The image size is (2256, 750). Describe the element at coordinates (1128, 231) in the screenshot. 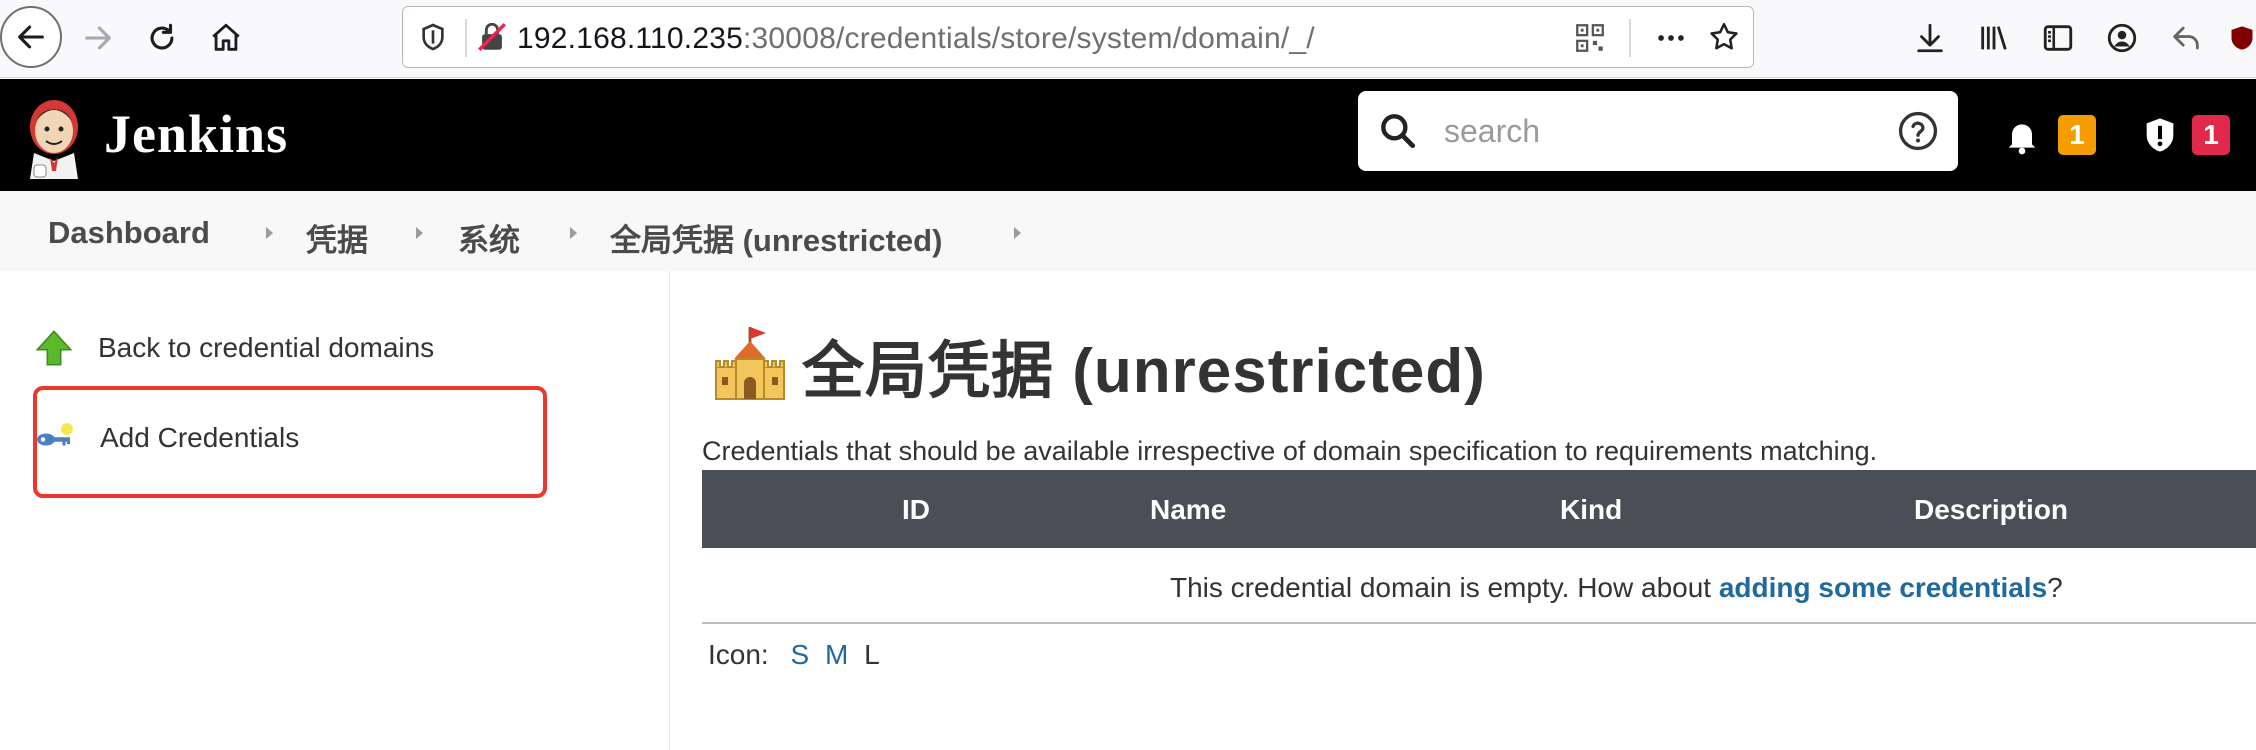

I see `breadcrumb: Dashboard 凭据 系统 全局凭据 (unrestricted)` at that location.